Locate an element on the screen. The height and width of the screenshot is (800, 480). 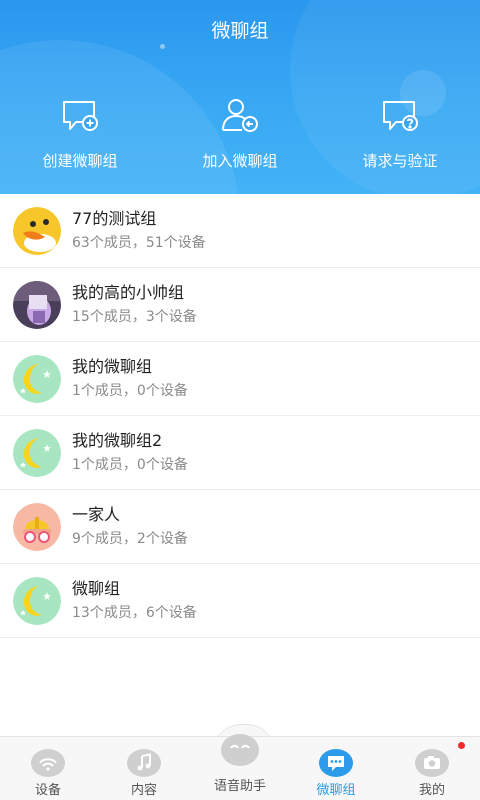
nav-item-voice-assistant: 语音助手 is located at coordinates (240, 767).